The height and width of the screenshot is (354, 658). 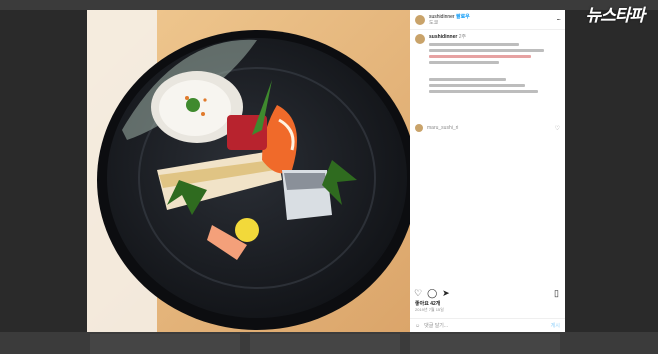 I want to click on background-top-strip, so click(x=329, y=5).